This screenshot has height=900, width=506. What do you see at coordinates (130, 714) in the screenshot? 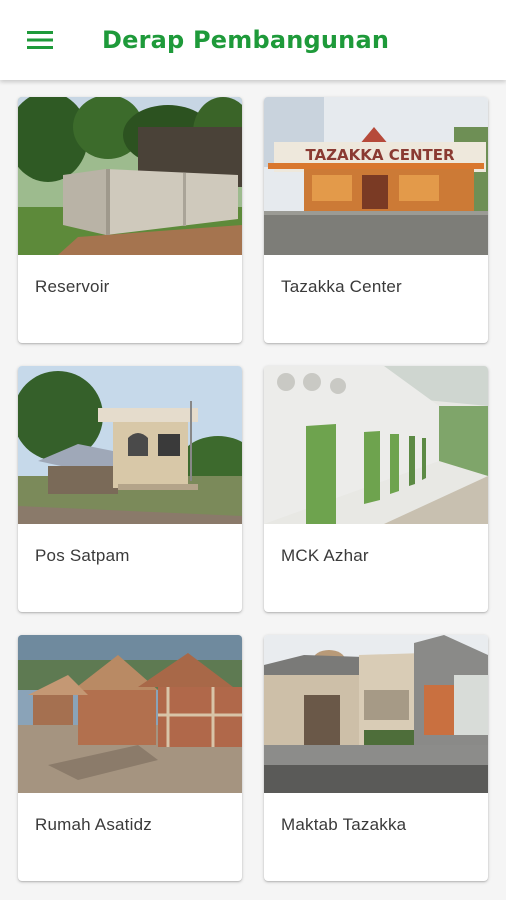
I see `rumah-asatidz-photo` at bounding box center [130, 714].